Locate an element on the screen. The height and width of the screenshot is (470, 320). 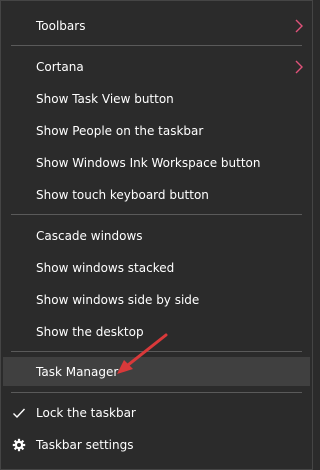
menu-item-show-windows-stacked: Show windows stacked is located at coordinates (156, 267).